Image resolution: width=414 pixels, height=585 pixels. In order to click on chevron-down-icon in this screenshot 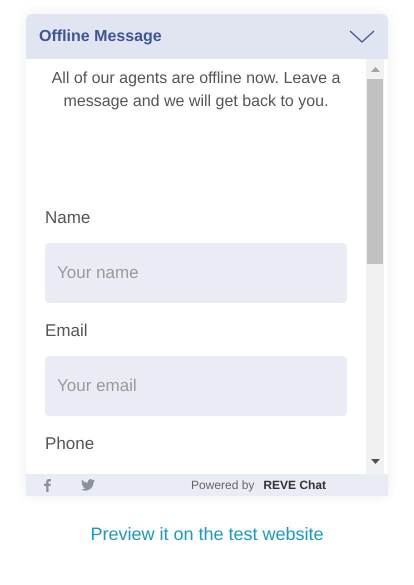, I will do `click(362, 37)`.